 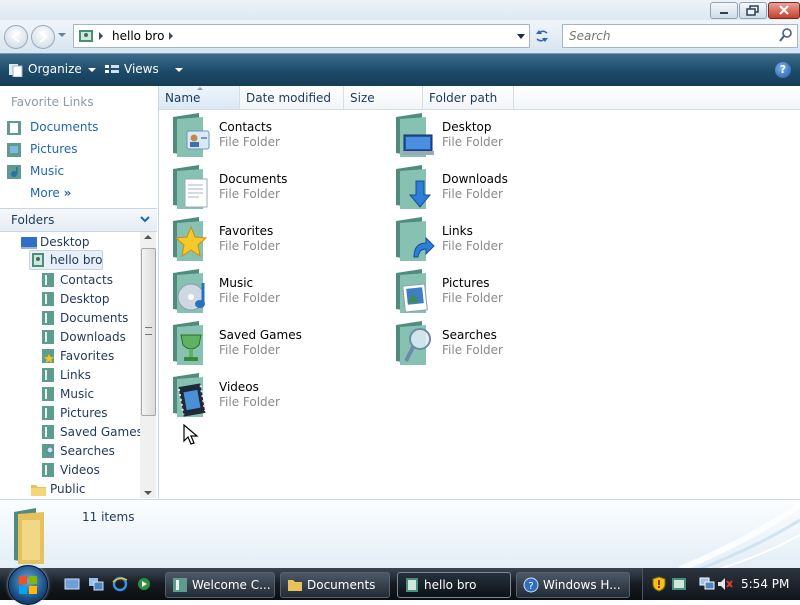 What do you see at coordinates (246, 231) in the screenshot?
I see `file-name: Favorites` at bounding box center [246, 231].